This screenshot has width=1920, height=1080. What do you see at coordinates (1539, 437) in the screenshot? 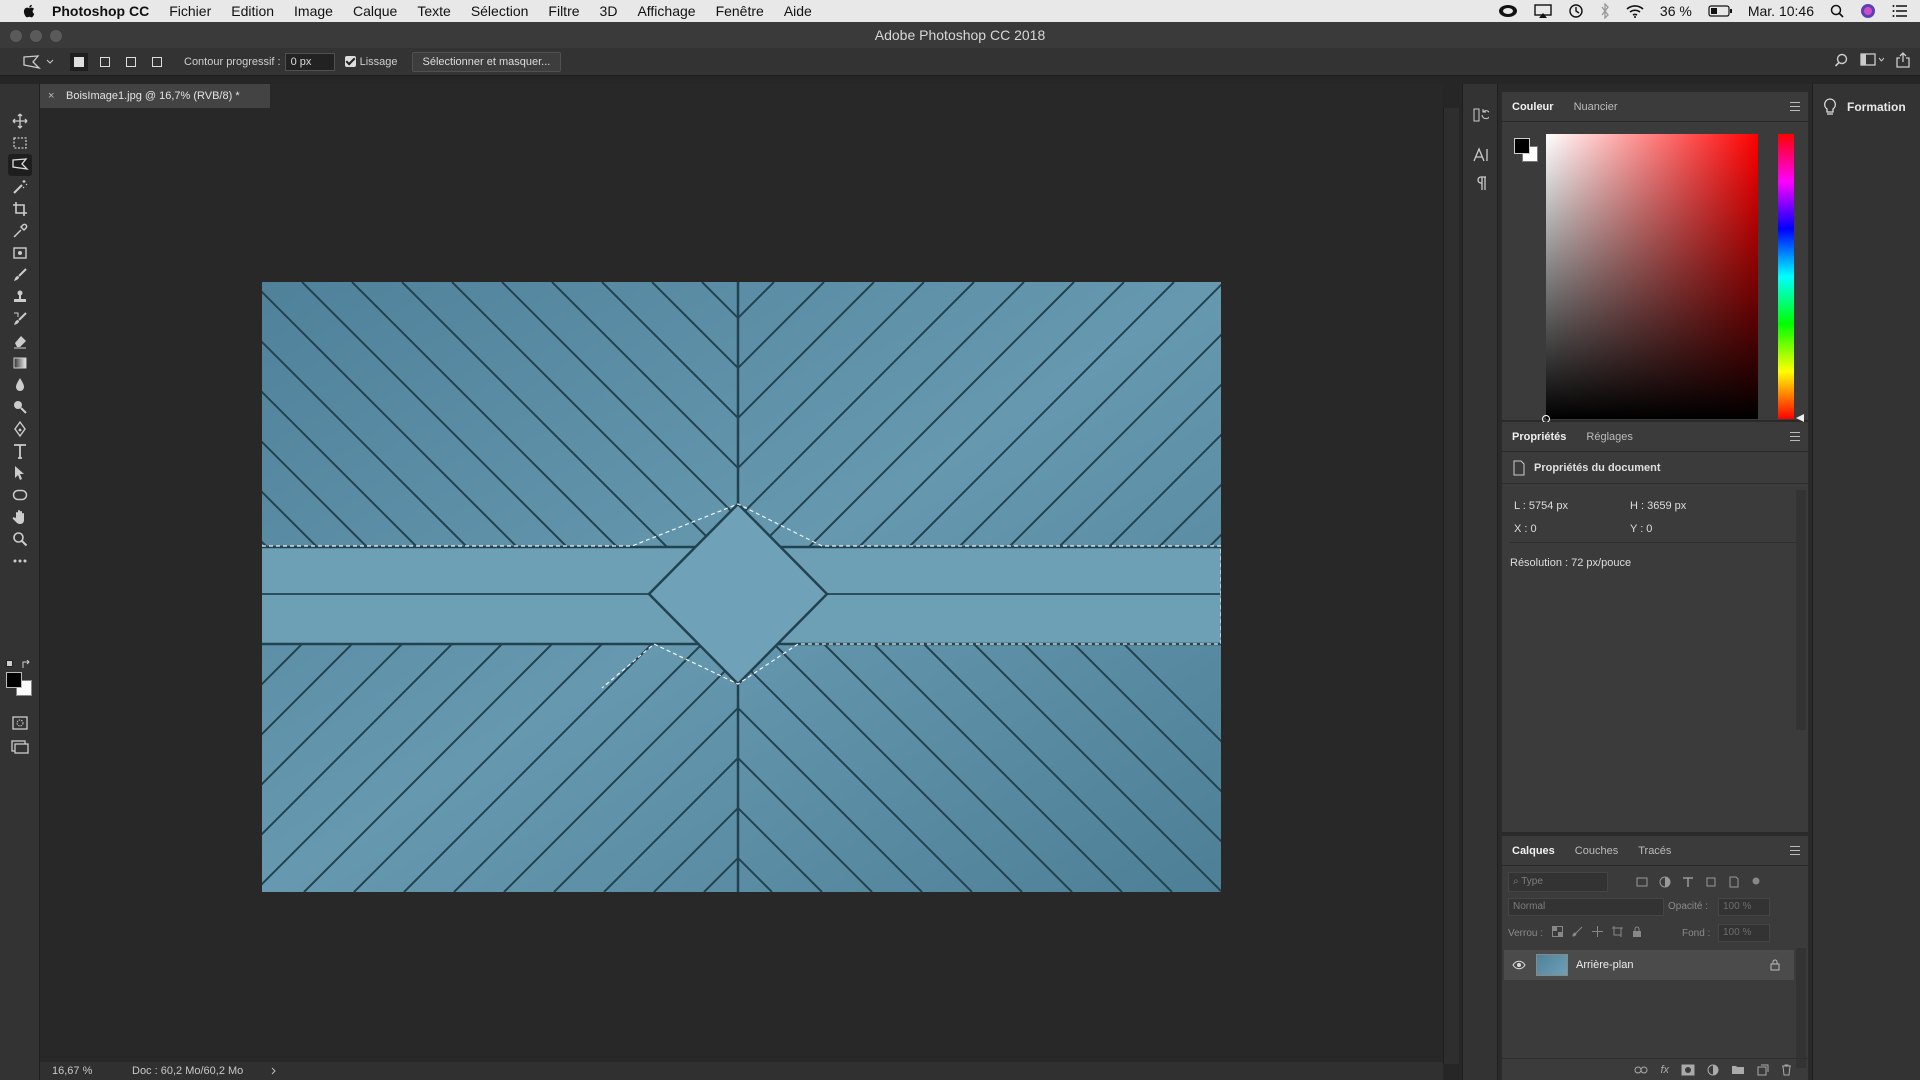
I see `tab-proprietes: Propriétés` at bounding box center [1539, 437].